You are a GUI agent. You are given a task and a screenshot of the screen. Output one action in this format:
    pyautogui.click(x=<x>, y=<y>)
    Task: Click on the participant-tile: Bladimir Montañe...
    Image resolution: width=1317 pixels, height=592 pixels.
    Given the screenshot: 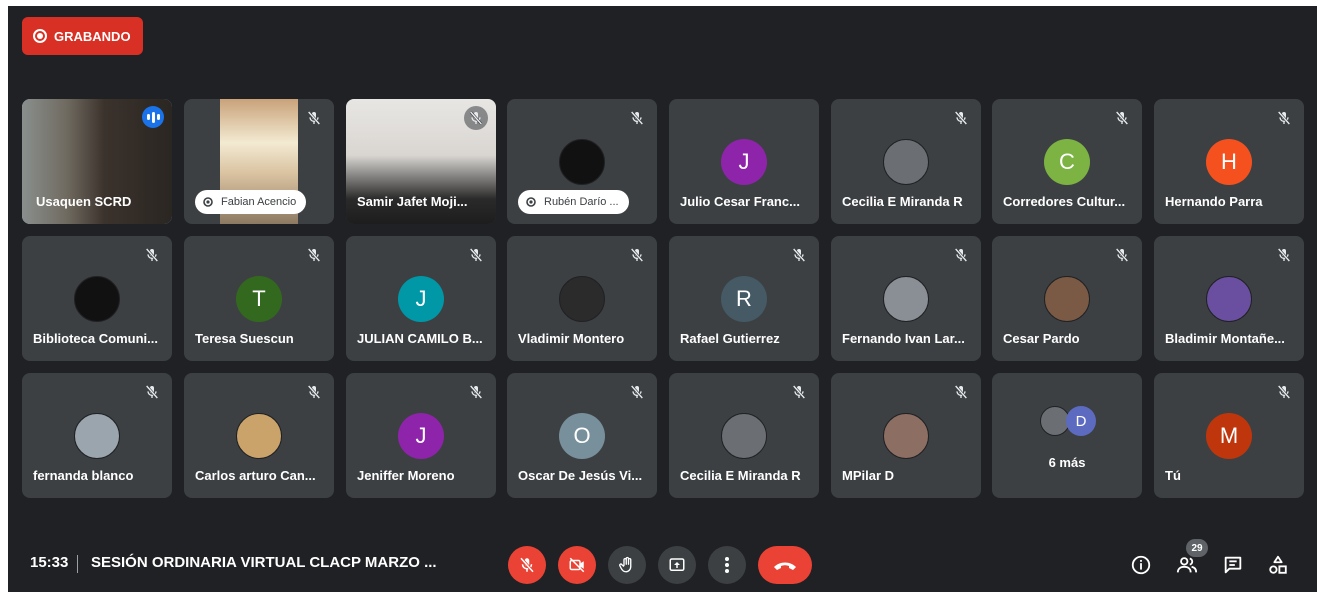 What is the action you would take?
    pyautogui.click(x=1229, y=298)
    